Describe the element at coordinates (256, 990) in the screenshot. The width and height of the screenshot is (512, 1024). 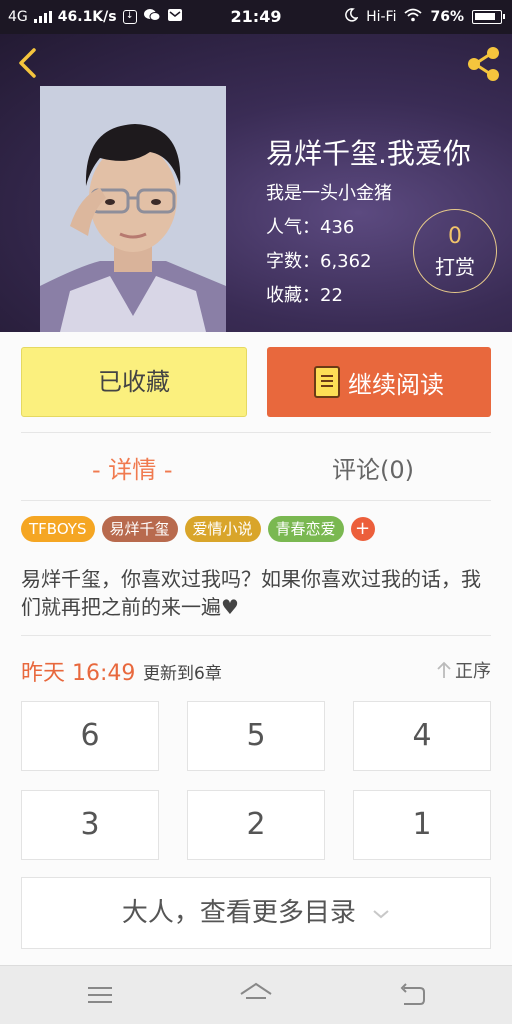
I see `home-icon` at that location.